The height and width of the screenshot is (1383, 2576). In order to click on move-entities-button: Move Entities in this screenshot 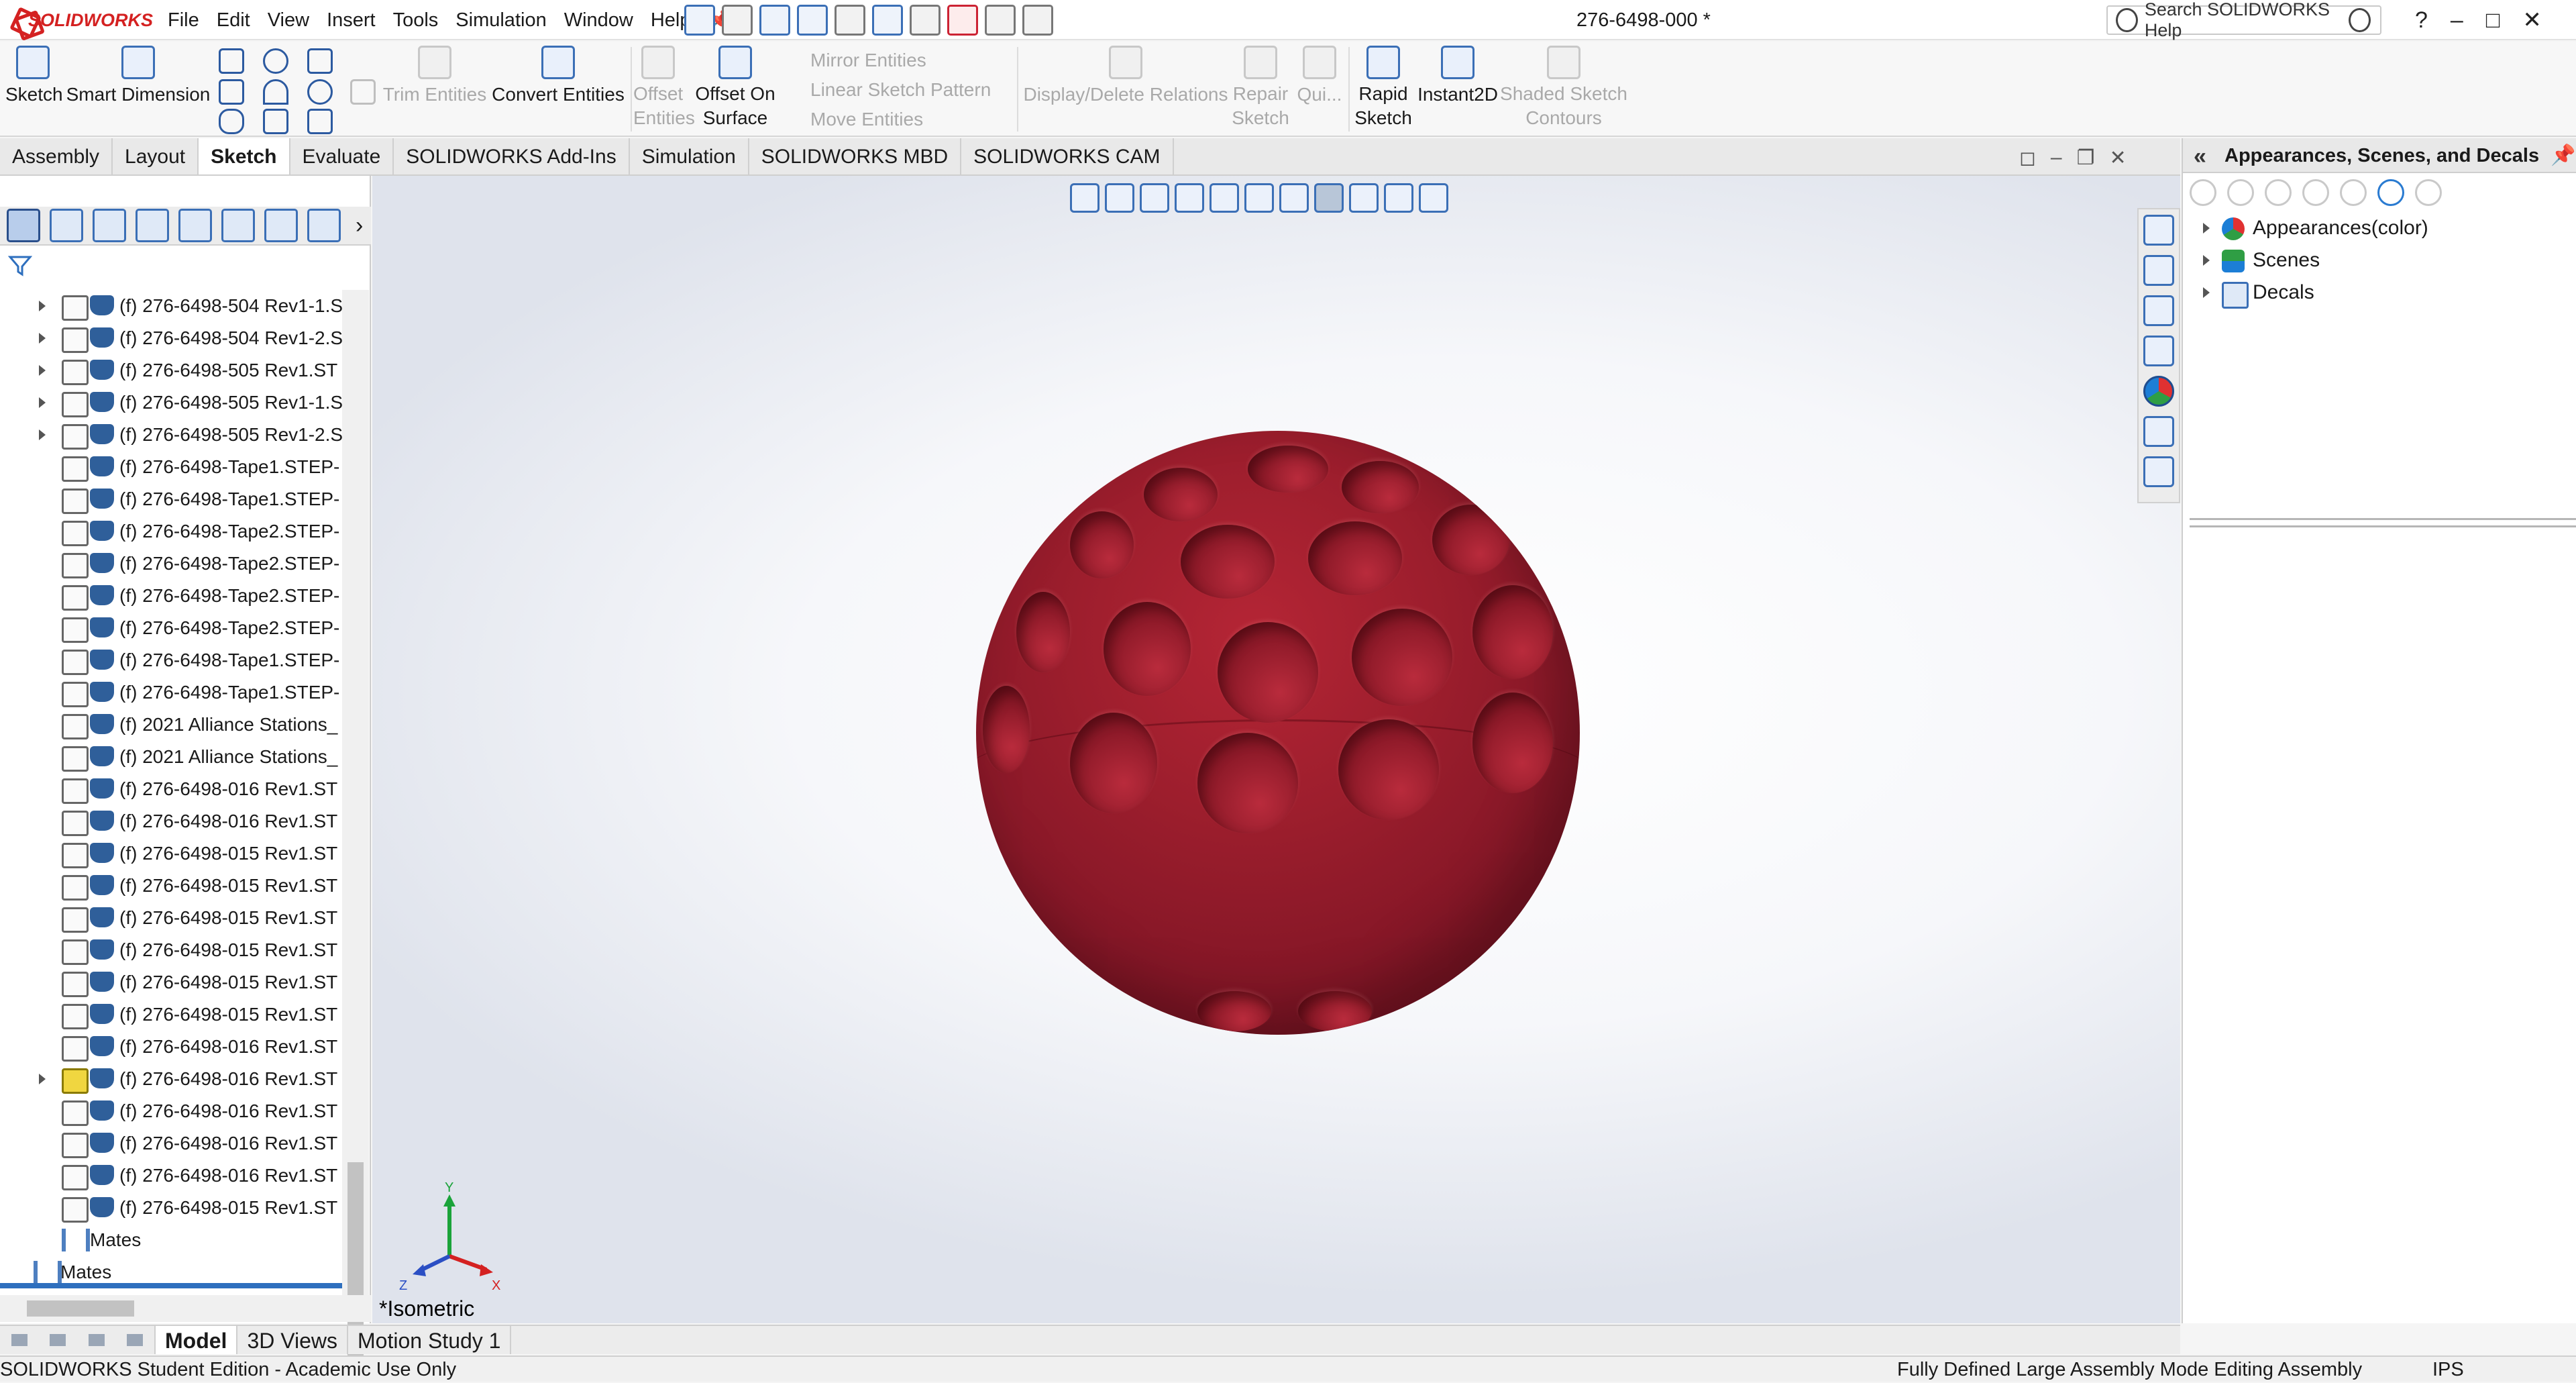, I will do `click(898, 119)`.